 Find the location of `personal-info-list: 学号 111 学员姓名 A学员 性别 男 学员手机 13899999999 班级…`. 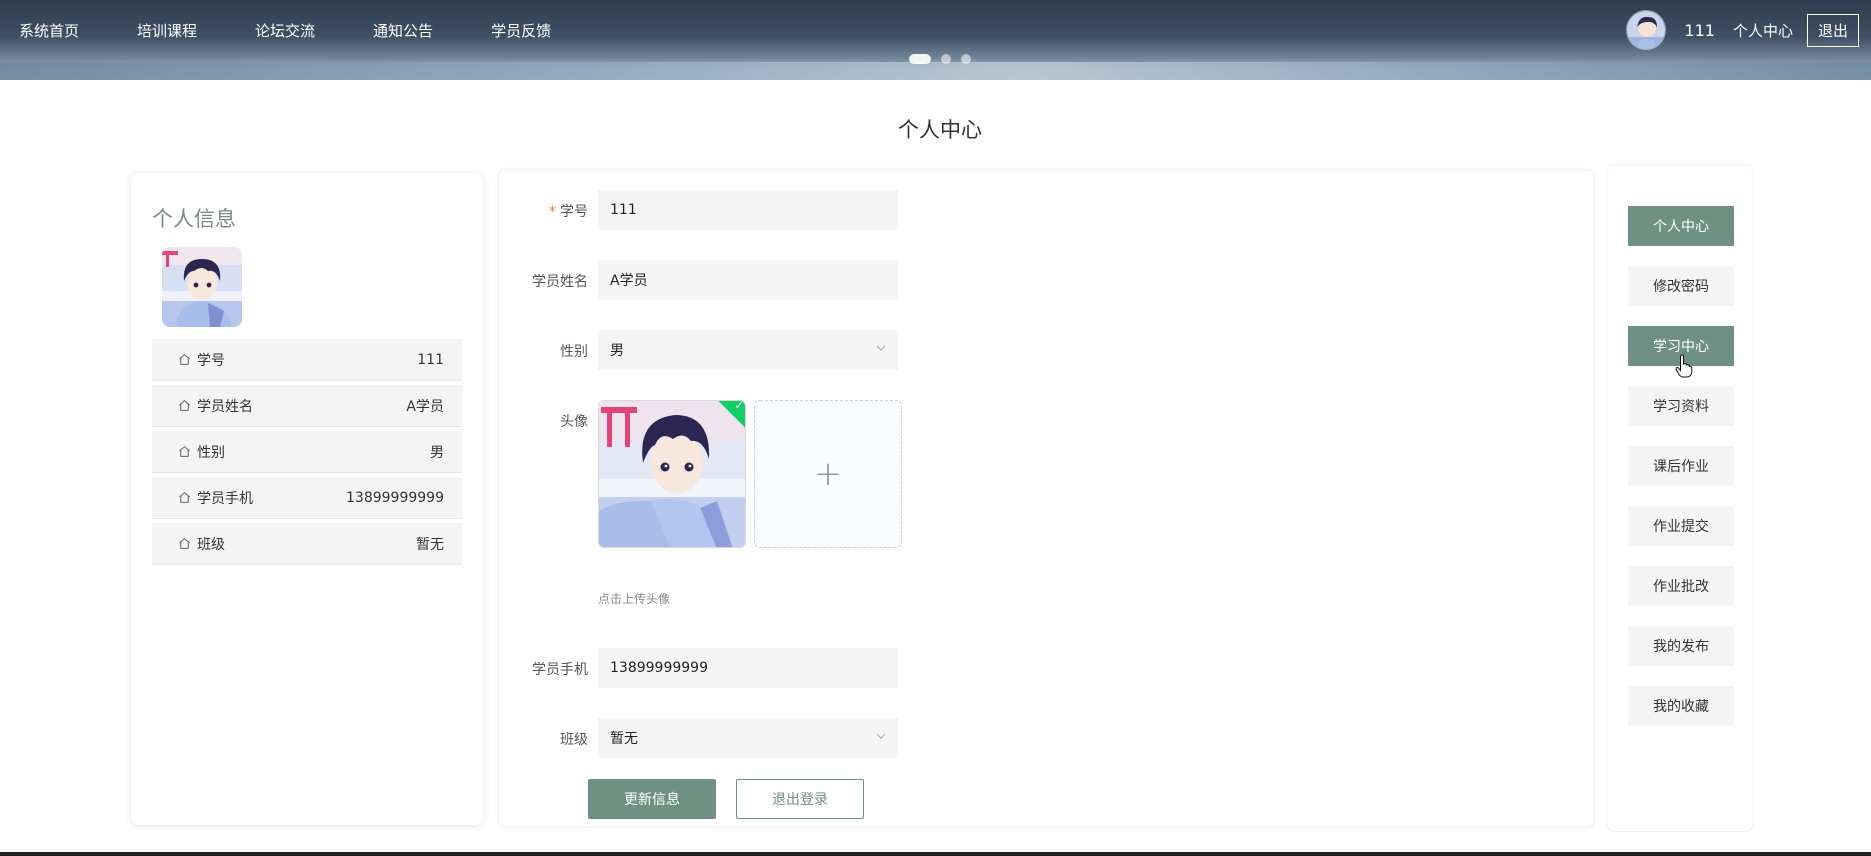

personal-info-list: 学号 111 学员姓名 A学员 性别 男 学员手机 13899999999 班级… is located at coordinates (307, 454).